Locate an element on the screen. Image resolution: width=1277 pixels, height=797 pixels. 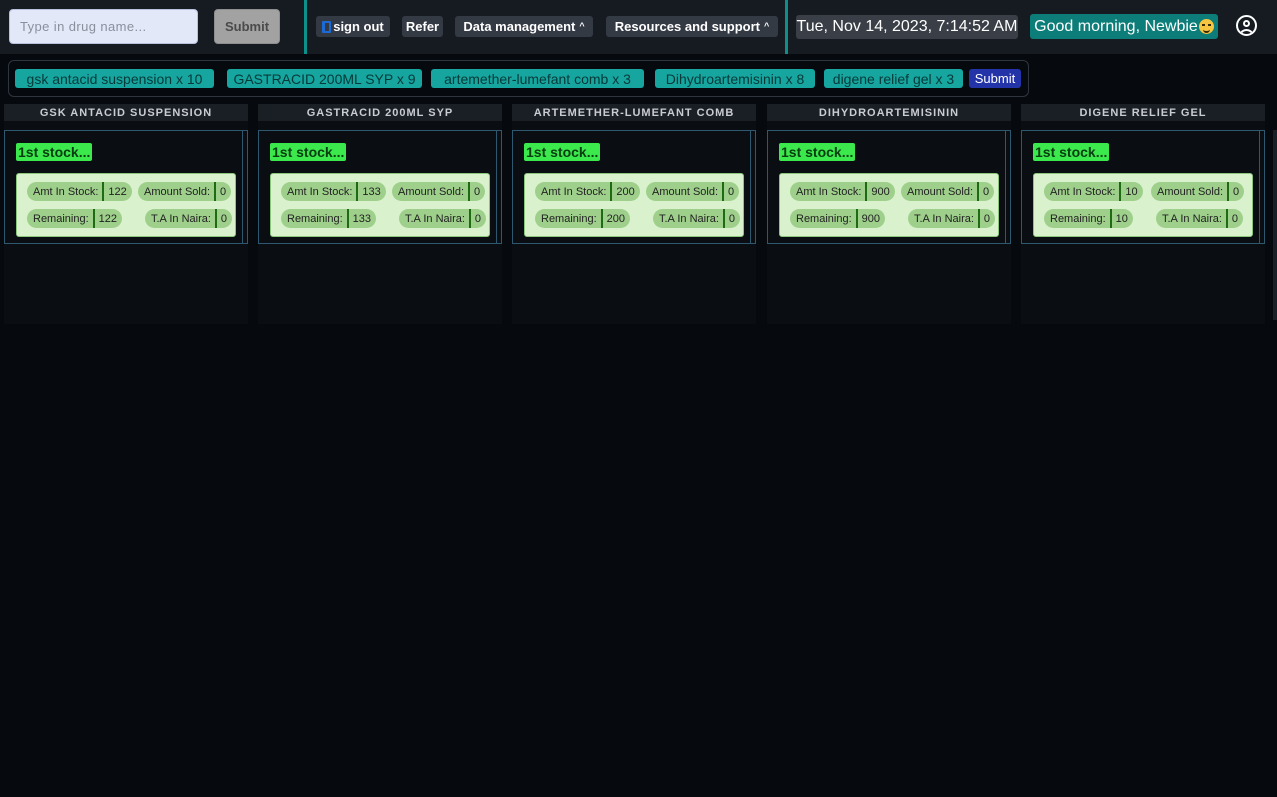
remaining-value: 200 is located at coordinates (615, 218).